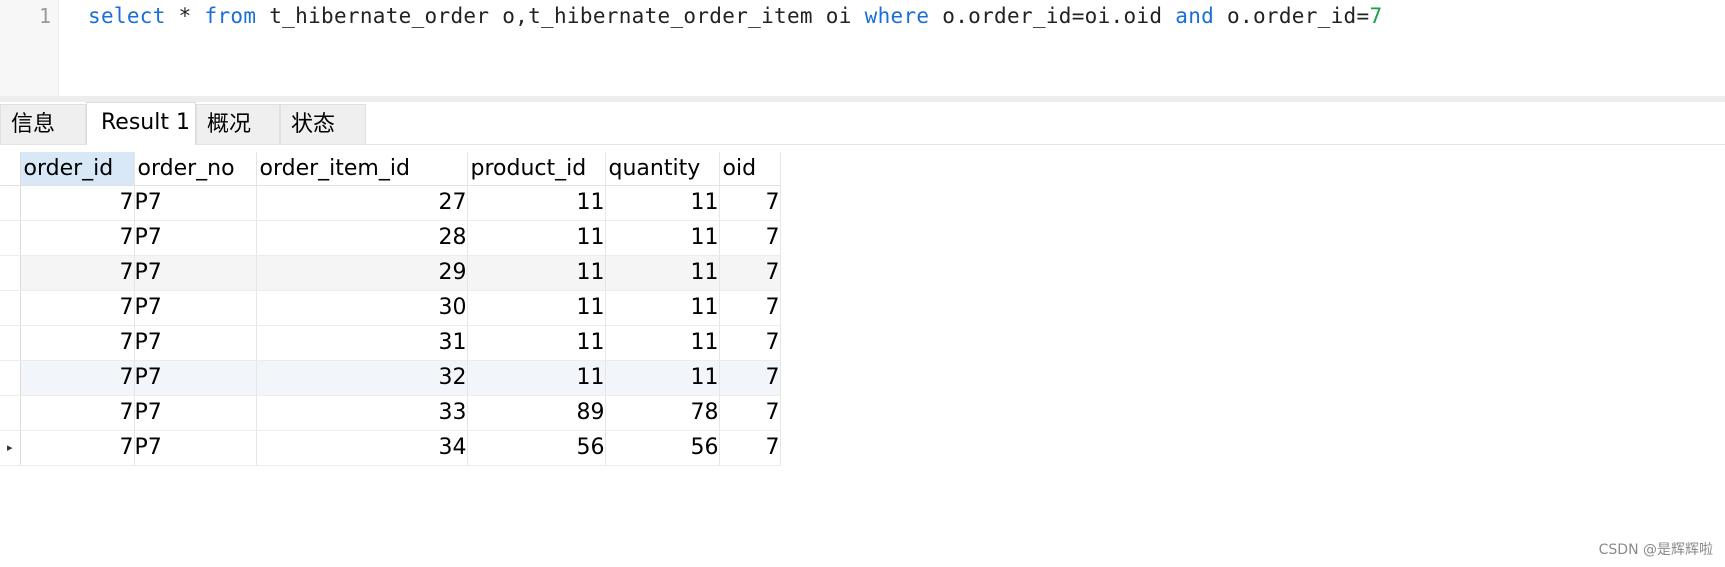 The height and width of the screenshot is (567, 1725). Describe the element at coordinates (29, 48) in the screenshot. I see `line-number-gutter: 1` at that location.